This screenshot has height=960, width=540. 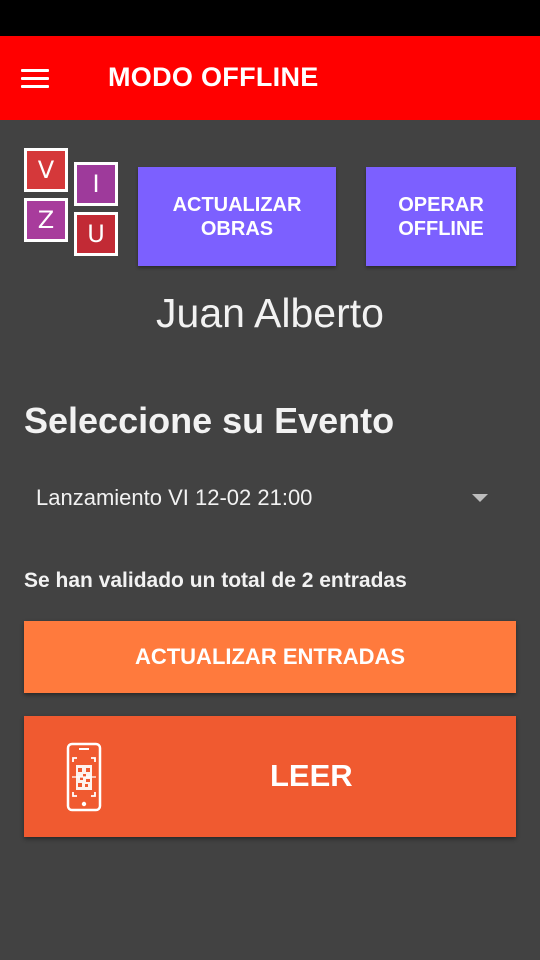 What do you see at coordinates (213, 77) in the screenshot?
I see `app-bar-title: MODO OFFLINE` at bounding box center [213, 77].